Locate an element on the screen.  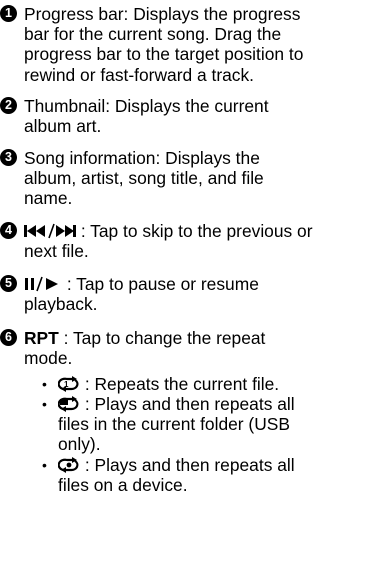
text-line: : Tap to skip to the previous or is located at coordinates (206, 231).